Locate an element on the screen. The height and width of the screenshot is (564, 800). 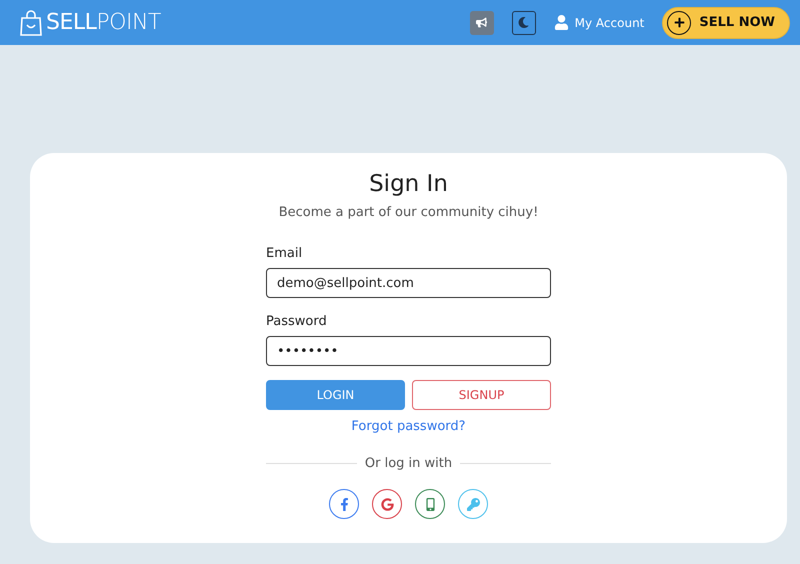
theme-toggle-button is located at coordinates (524, 22).